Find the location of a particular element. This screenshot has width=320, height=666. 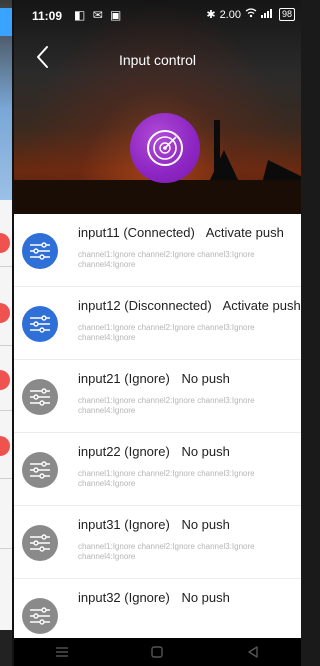

radar-badge is located at coordinates (165, 148).